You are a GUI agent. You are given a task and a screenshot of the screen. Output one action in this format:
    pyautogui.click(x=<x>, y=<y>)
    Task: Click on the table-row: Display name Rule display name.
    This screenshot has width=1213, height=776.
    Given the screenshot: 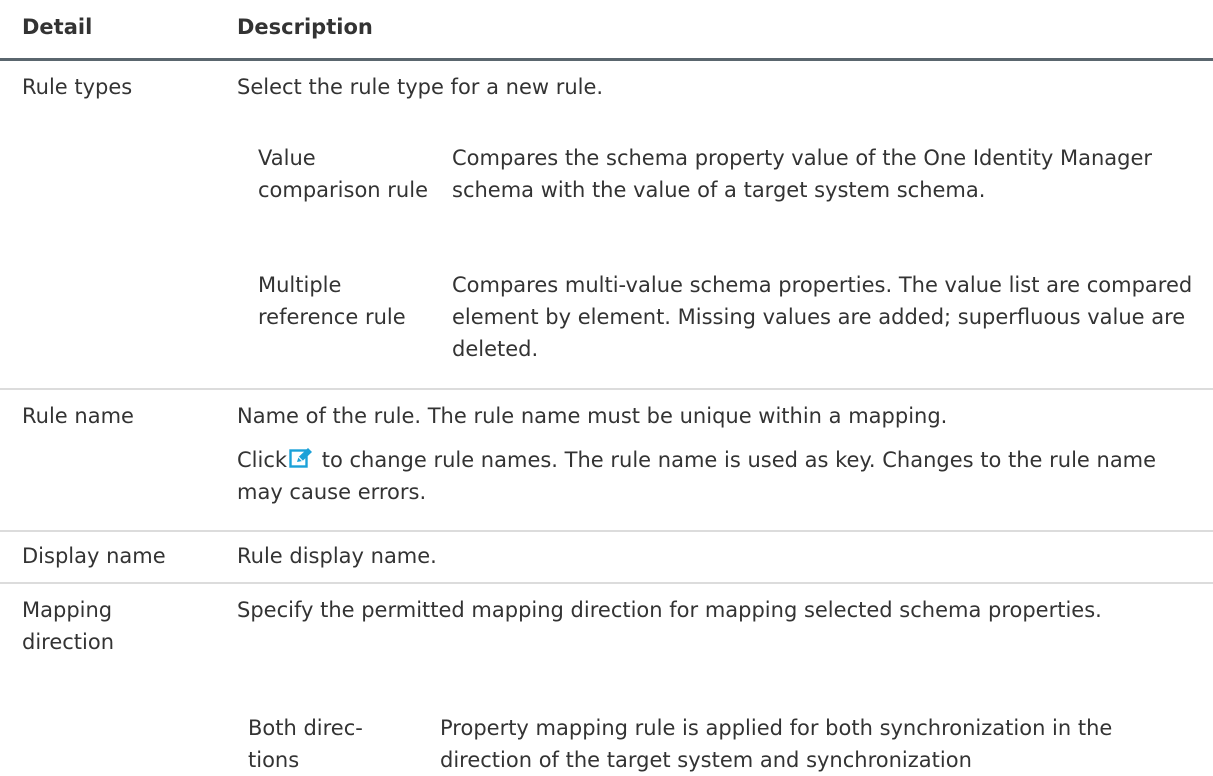 What is the action you would take?
    pyautogui.click(x=606, y=558)
    